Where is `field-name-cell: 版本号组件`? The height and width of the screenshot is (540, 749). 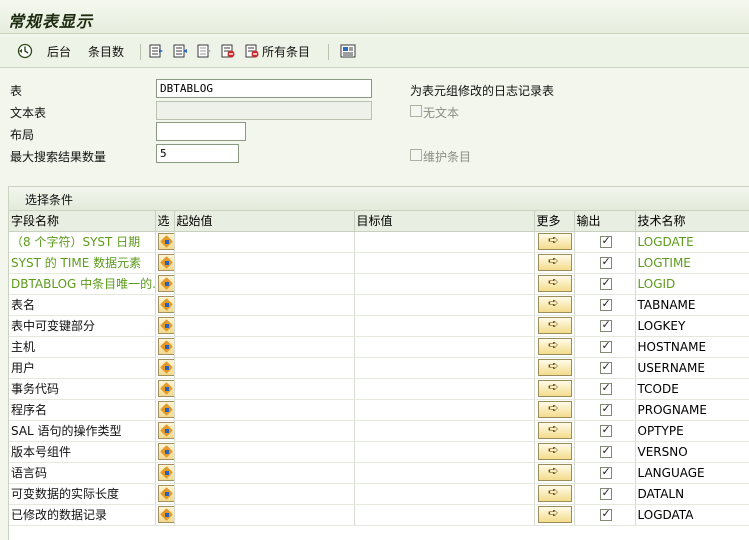
field-name-cell: 版本号组件 is located at coordinates (82, 452).